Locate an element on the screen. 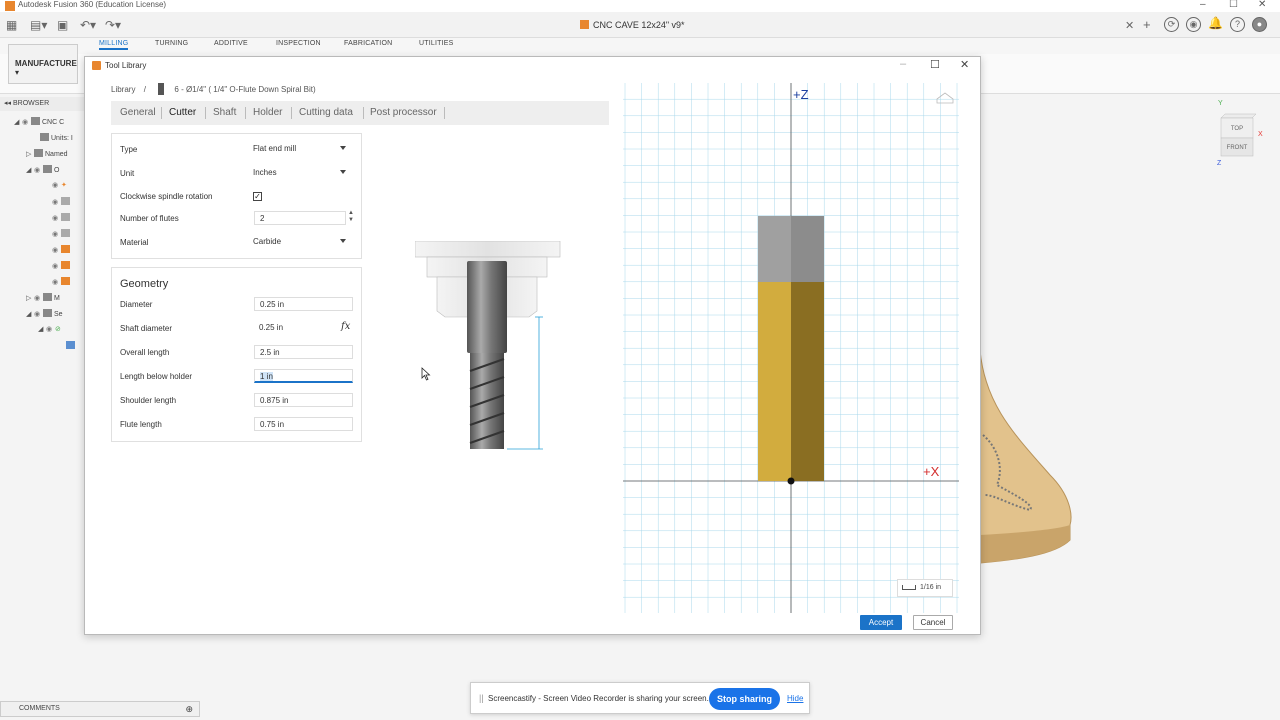 The height and width of the screenshot is (720, 1280). tree-root: ◢ ◉ CNC C is located at coordinates (39, 123).